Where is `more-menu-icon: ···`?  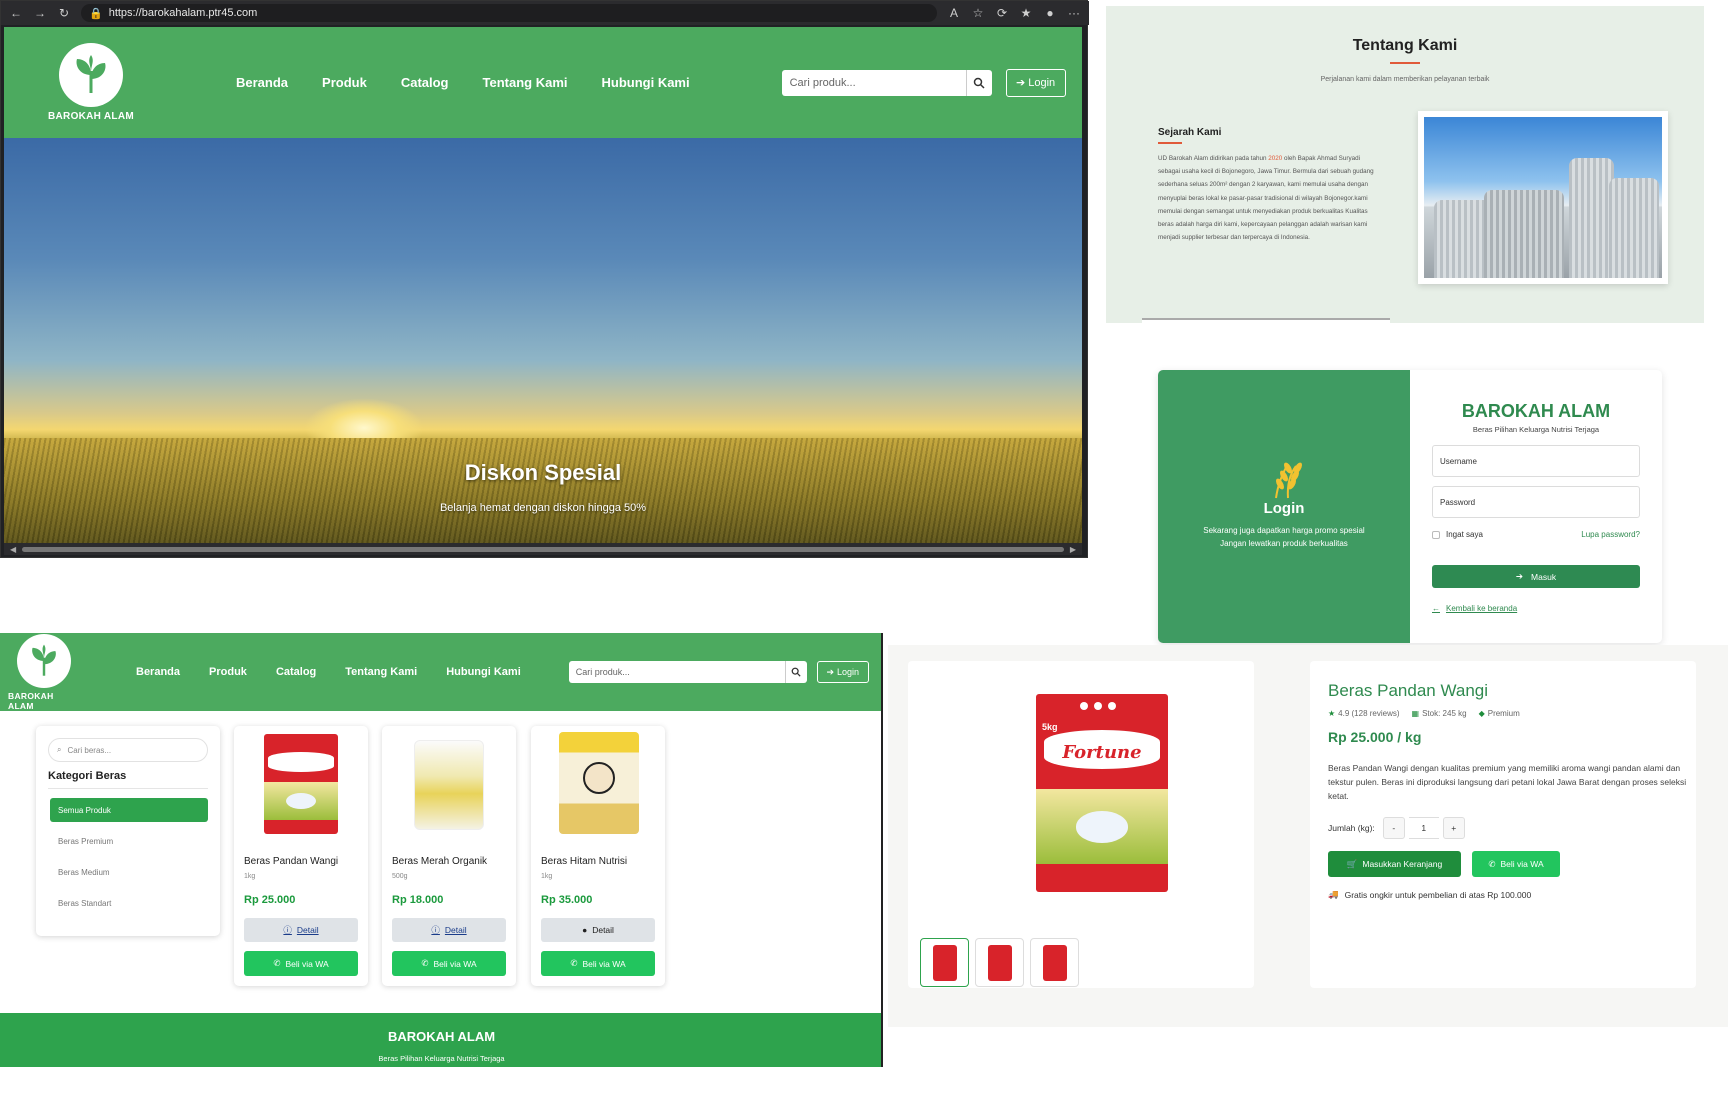
more-menu-icon: ··· is located at coordinates (1074, 13).